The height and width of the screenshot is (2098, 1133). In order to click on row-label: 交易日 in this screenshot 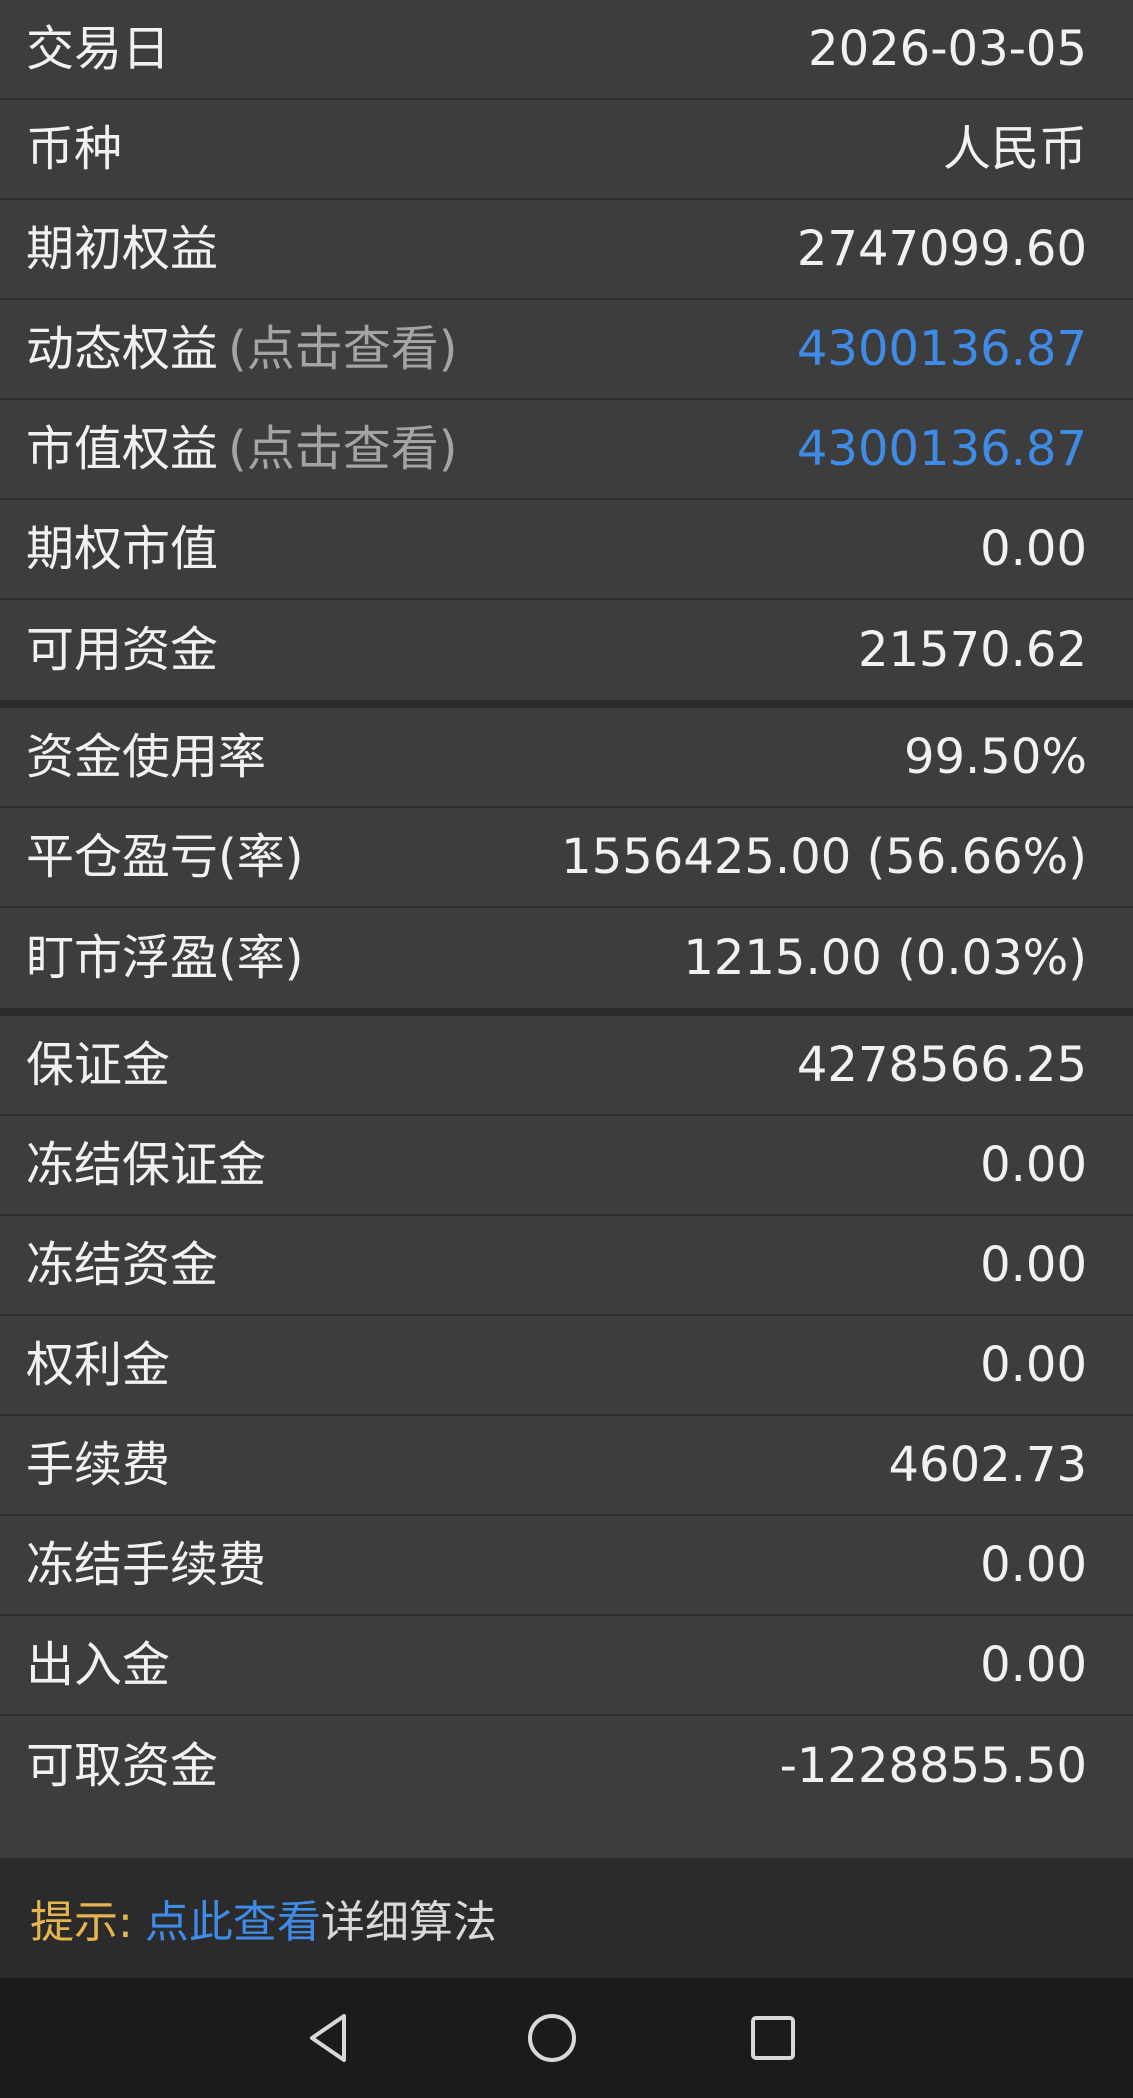, I will do `click(98, 49)`.